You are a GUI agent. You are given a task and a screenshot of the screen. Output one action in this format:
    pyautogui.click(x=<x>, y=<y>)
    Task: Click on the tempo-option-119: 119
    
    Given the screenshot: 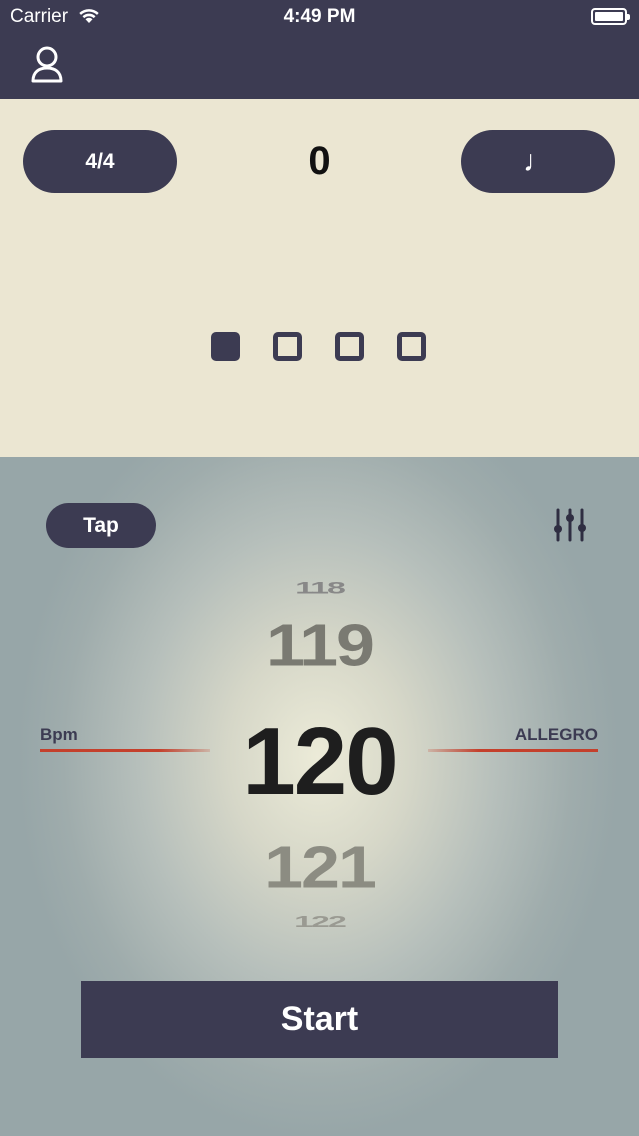 What is the action you would take?
    pyautogui.click(x=319, y=645)
    